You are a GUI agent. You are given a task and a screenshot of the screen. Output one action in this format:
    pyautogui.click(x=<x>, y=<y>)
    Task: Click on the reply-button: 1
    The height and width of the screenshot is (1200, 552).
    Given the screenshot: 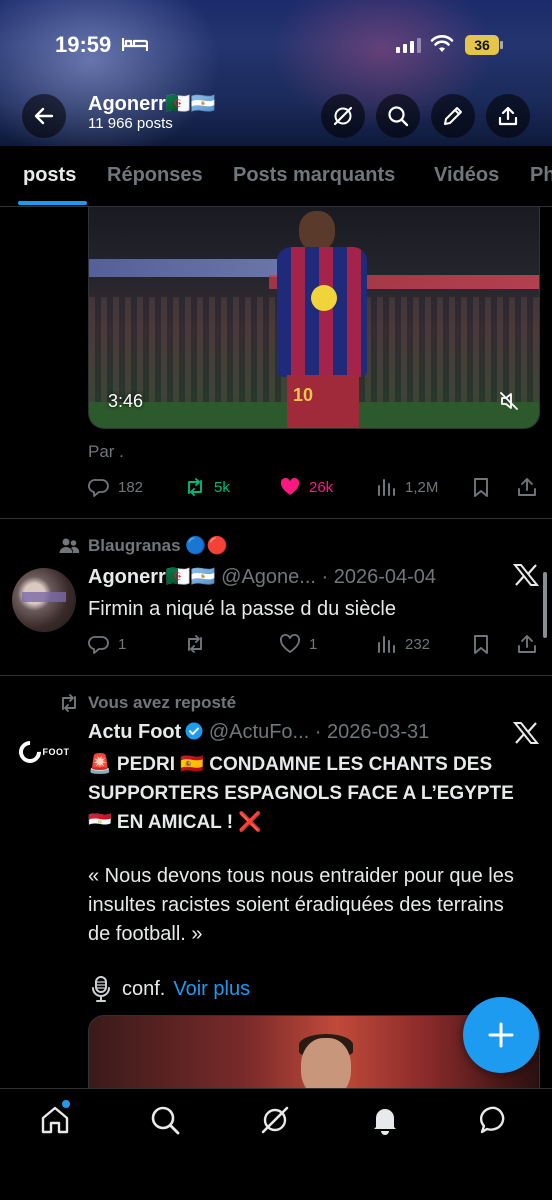 What is the action you would take?
    pyautogui.click(x=107, y=644)
    